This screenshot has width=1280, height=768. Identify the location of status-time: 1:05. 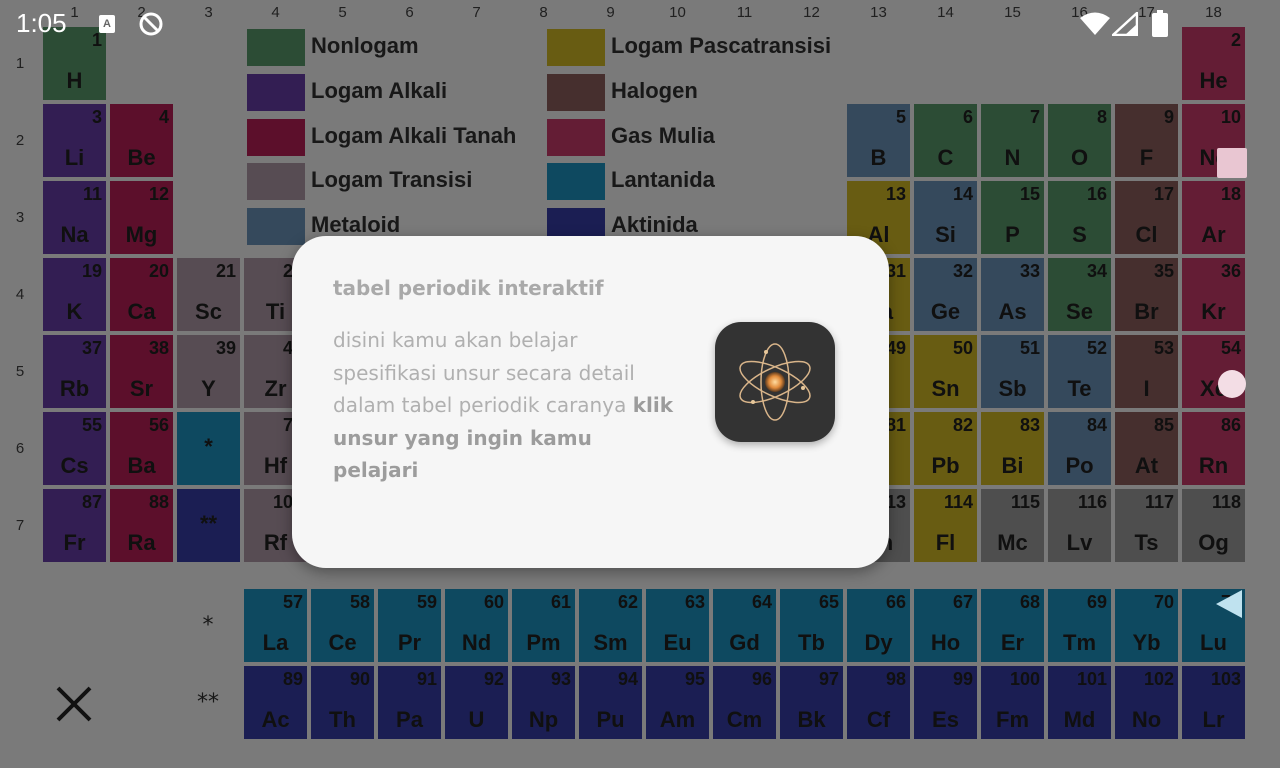
(41, 23).